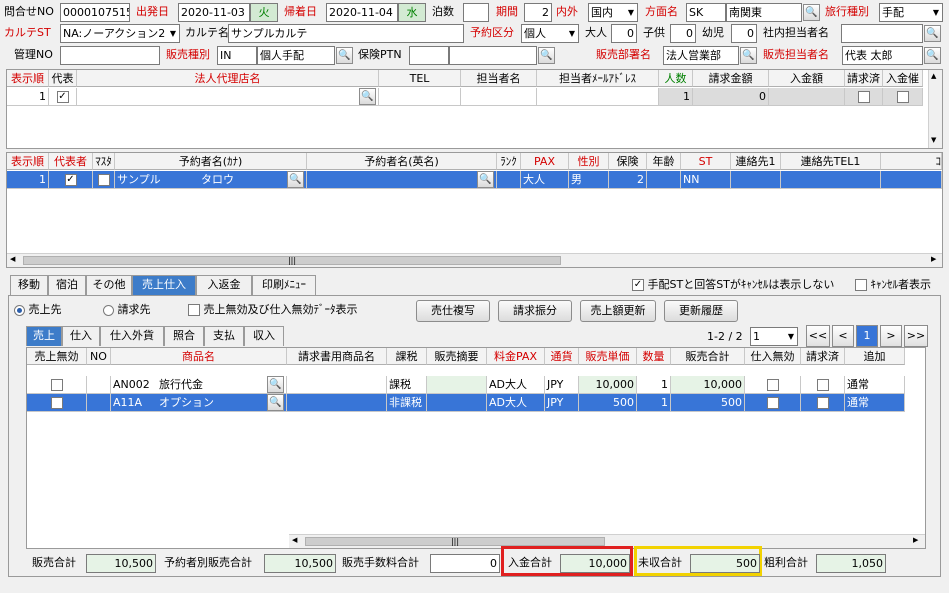 The image size is (949, 593). Describe the element at coordinates (67, 285) in the screenshot. I see `tab-stay: 宿泊` at that location.